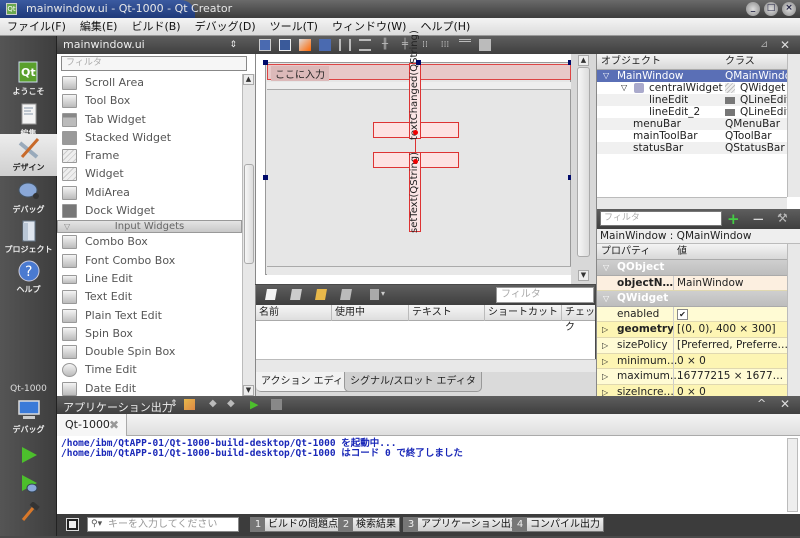 This screenshot has height=538, width=800. What do you see at coordinates (369, 524) in the screenshot?
I see `search-results-button: 2 検索結果` at bounding box center [369, 524].